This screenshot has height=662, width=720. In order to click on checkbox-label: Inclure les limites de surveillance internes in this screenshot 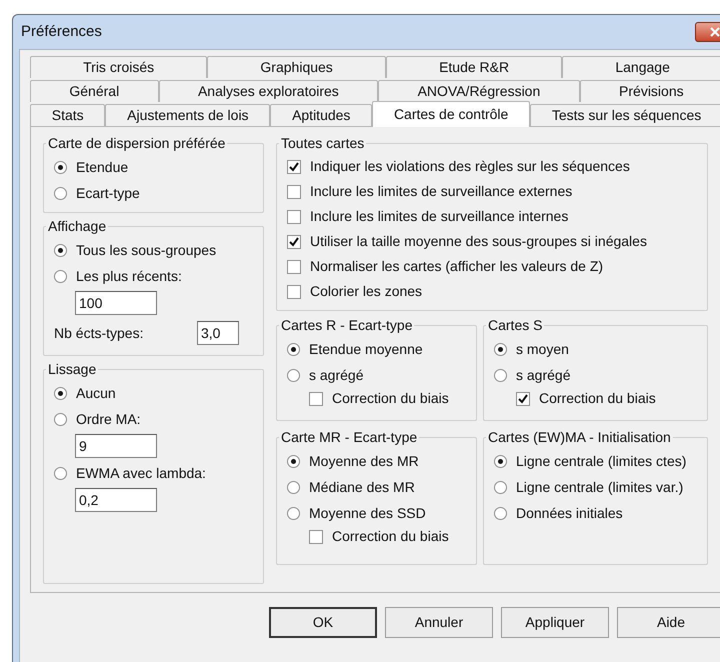, I will do `click(439, 216)`.